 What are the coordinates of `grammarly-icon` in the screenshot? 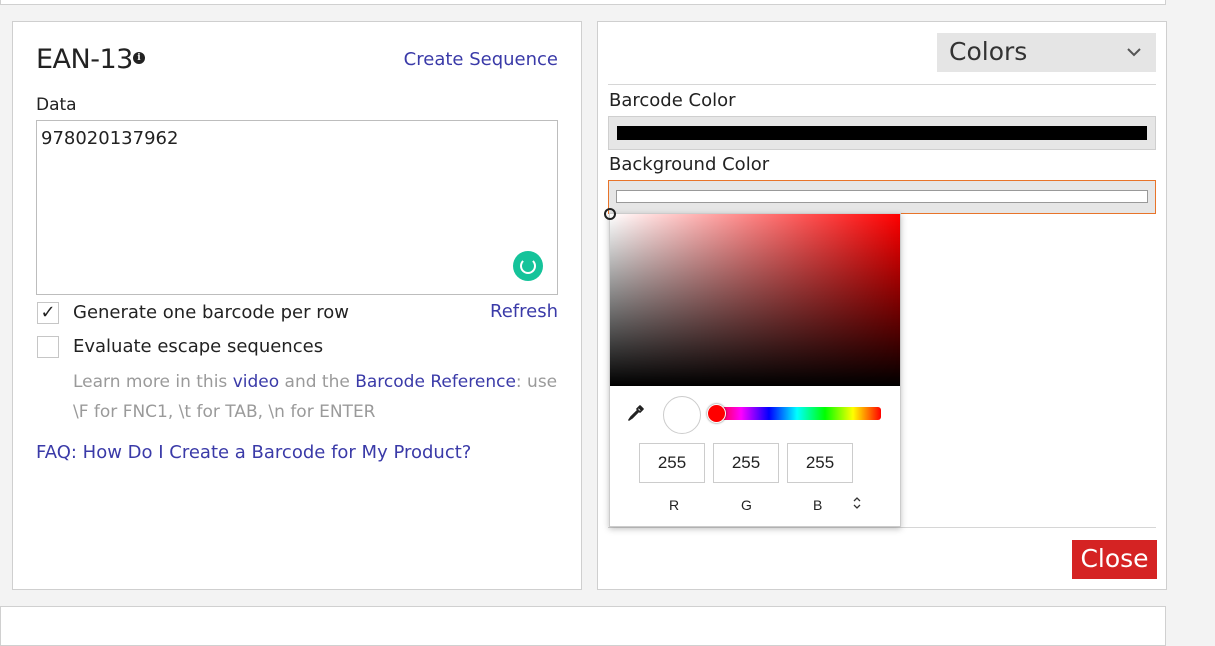 It's located at (528, 266).